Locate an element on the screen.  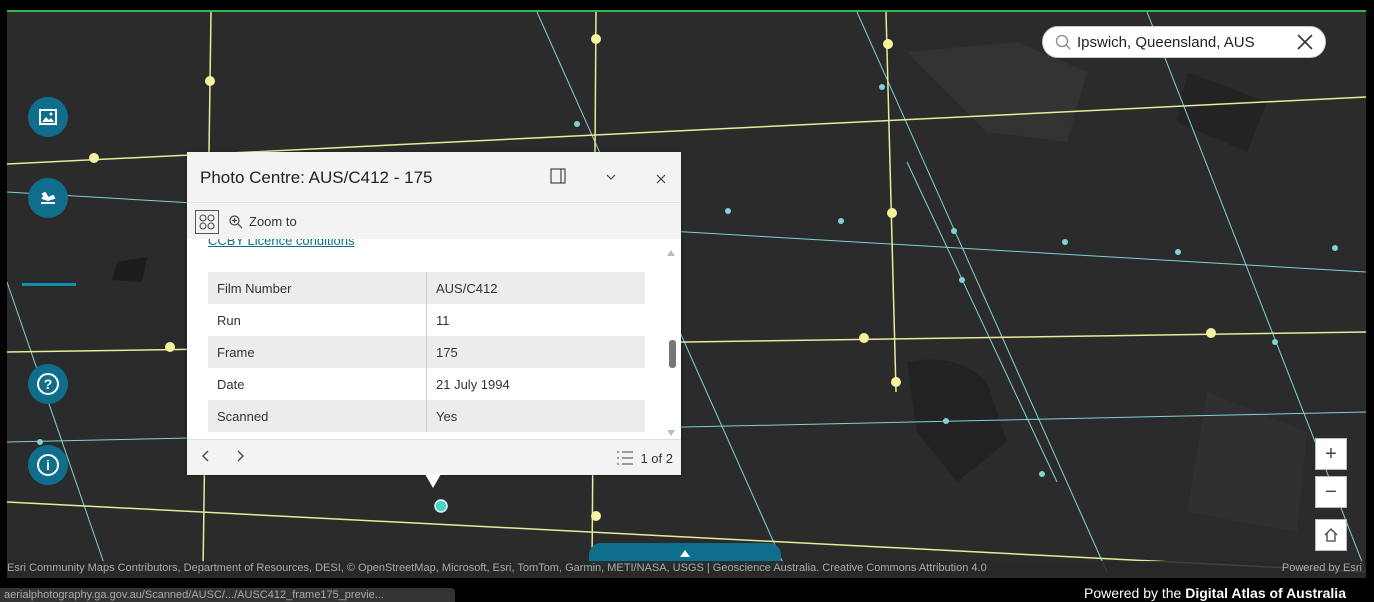
table-row: Run 11 is located at coordinates (426, 320).